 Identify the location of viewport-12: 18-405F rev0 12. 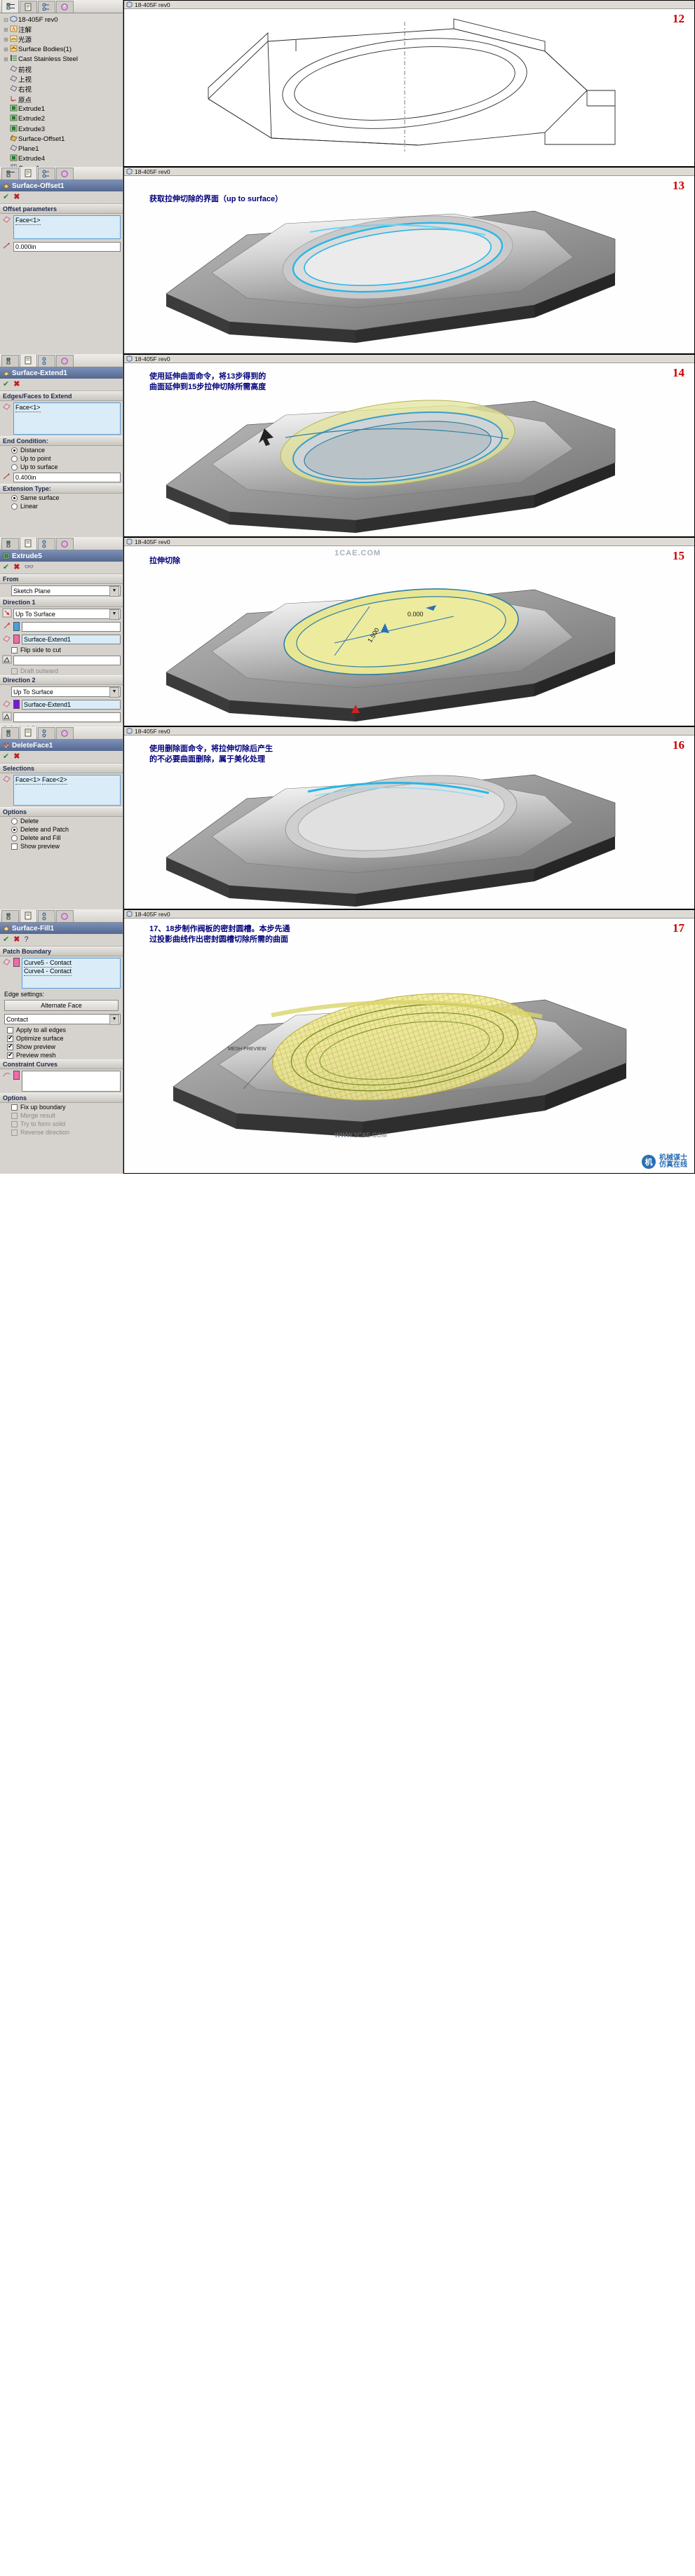
(409, 83).